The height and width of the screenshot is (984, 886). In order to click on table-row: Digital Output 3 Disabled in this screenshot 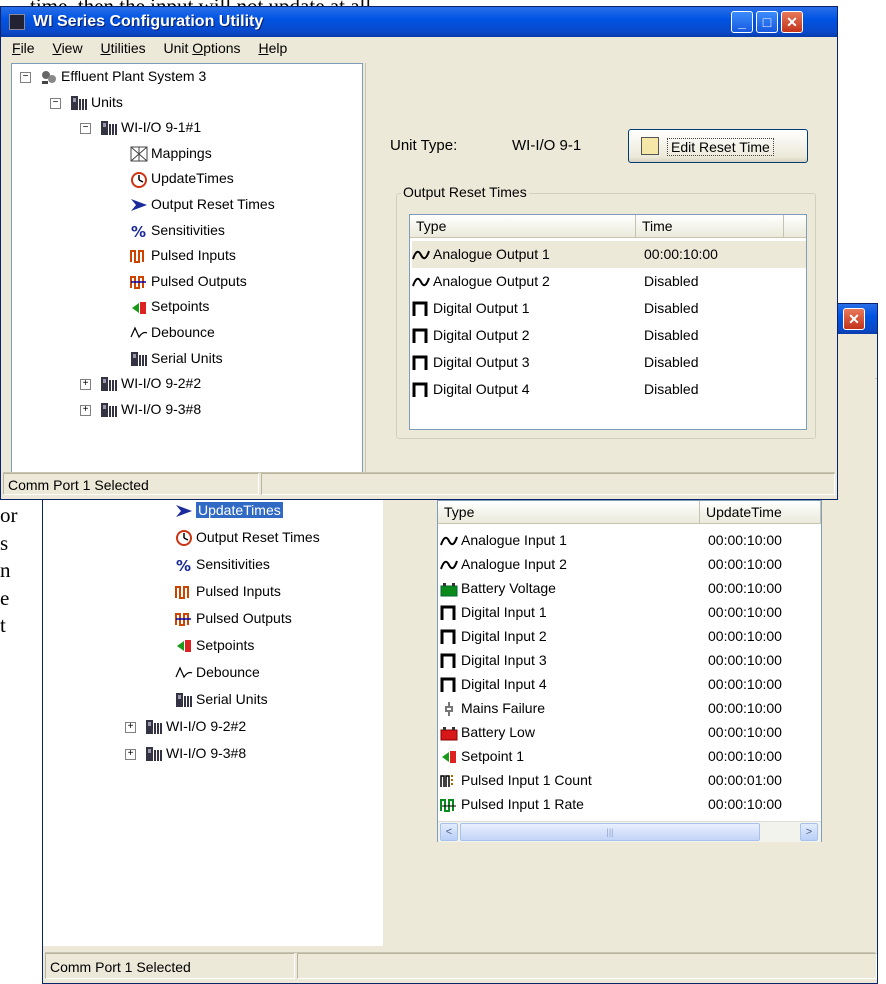, I will do `click(609, 362)`.